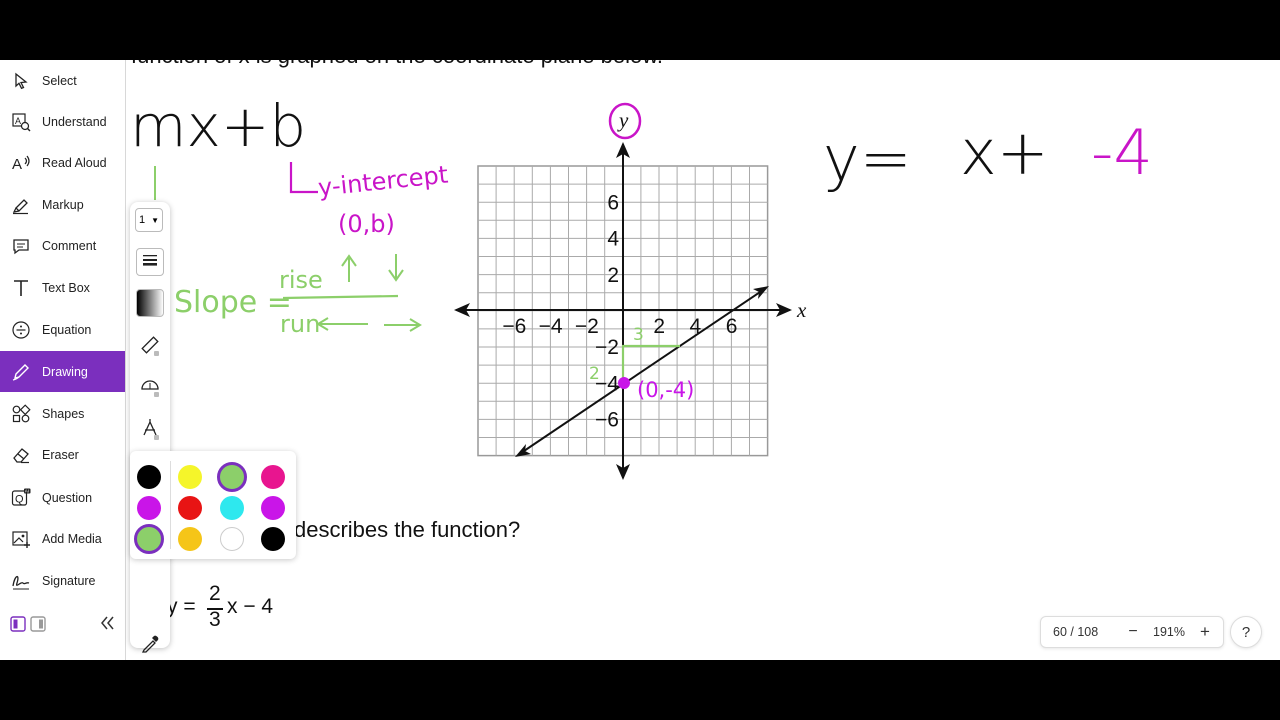 Image resolution: width=1280 pixels, height=720 pixels. I want to click on ink-intercept-arrow, so click(303, 178).